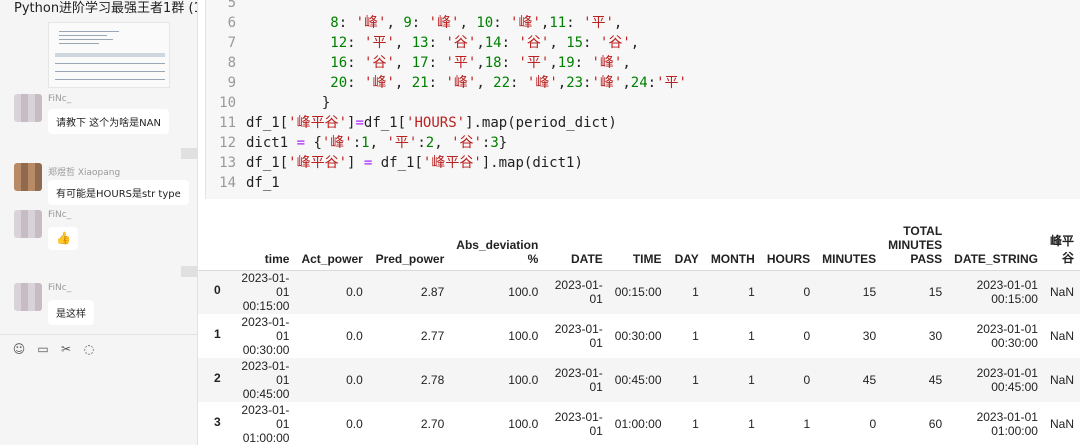 Image resolution: width=1080 pixels, height=445 pixels. Describe the element at coordinates (935, 424) in the screenshot. I see `table-cell: 60` at that location.